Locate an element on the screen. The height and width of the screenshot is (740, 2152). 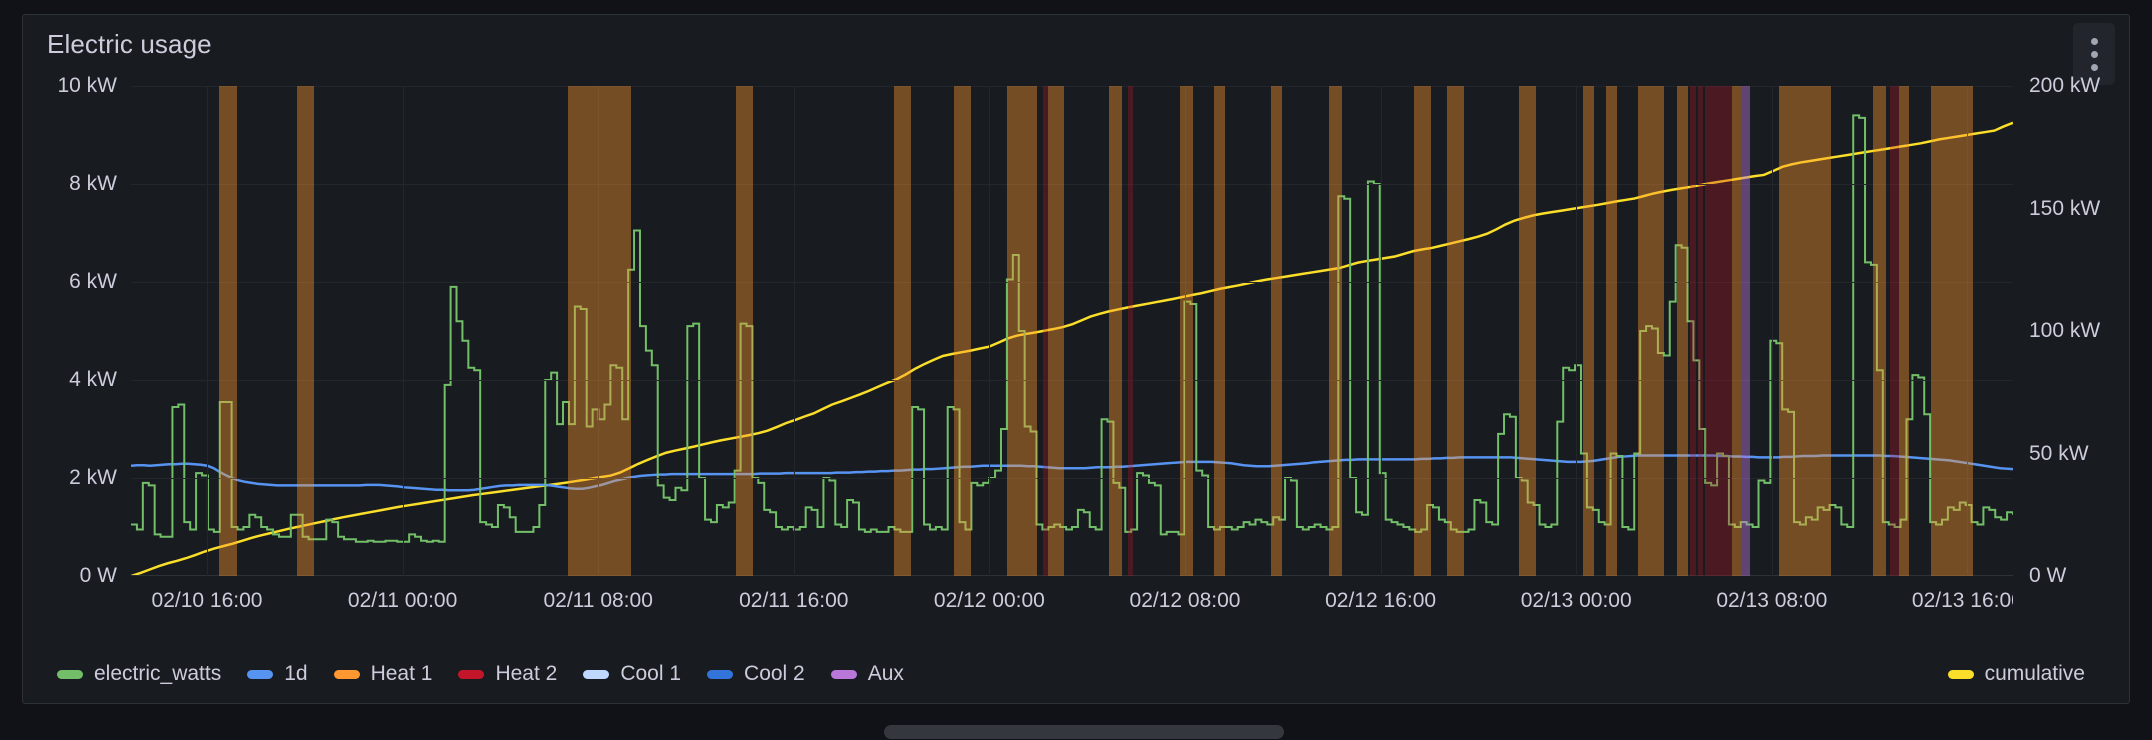
x-axis-tick: 02/11 16:00 is located at coordinates (794, 600).